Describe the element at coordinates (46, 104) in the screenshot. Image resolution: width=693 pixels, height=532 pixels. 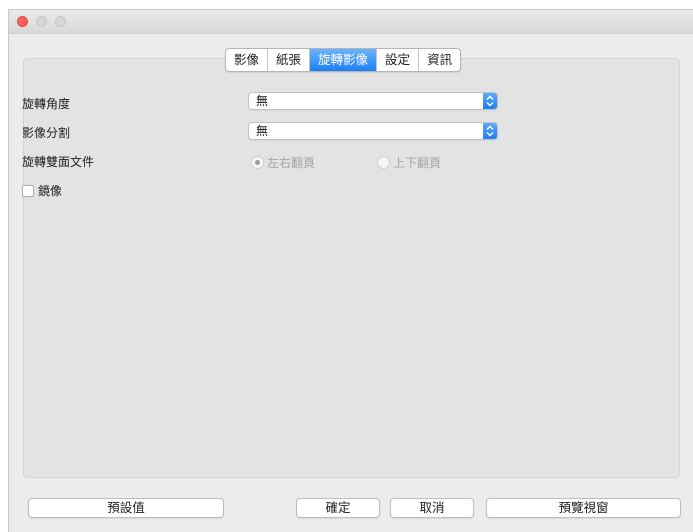
I see `rotation-angle-label: 旋轉角度` at that location.